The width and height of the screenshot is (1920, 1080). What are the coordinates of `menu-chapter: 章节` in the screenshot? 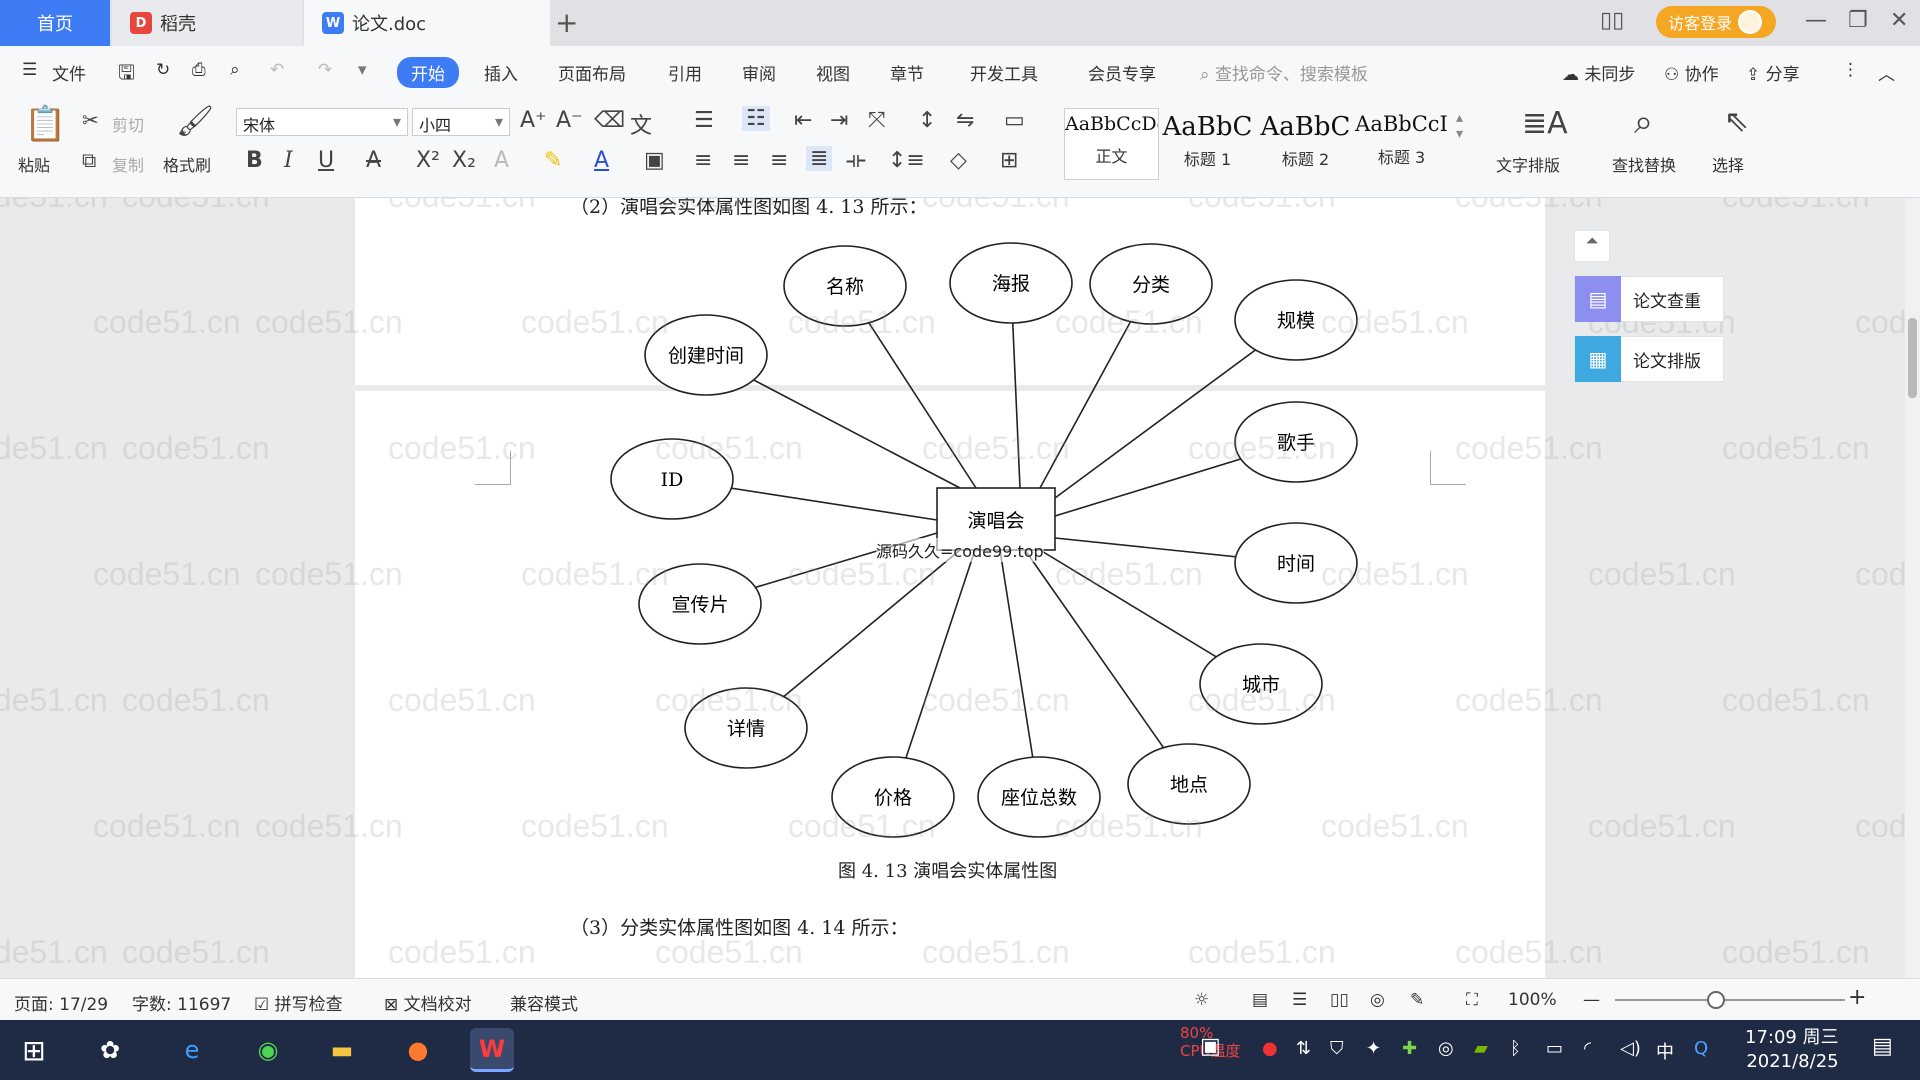 It's located at (907, 72).